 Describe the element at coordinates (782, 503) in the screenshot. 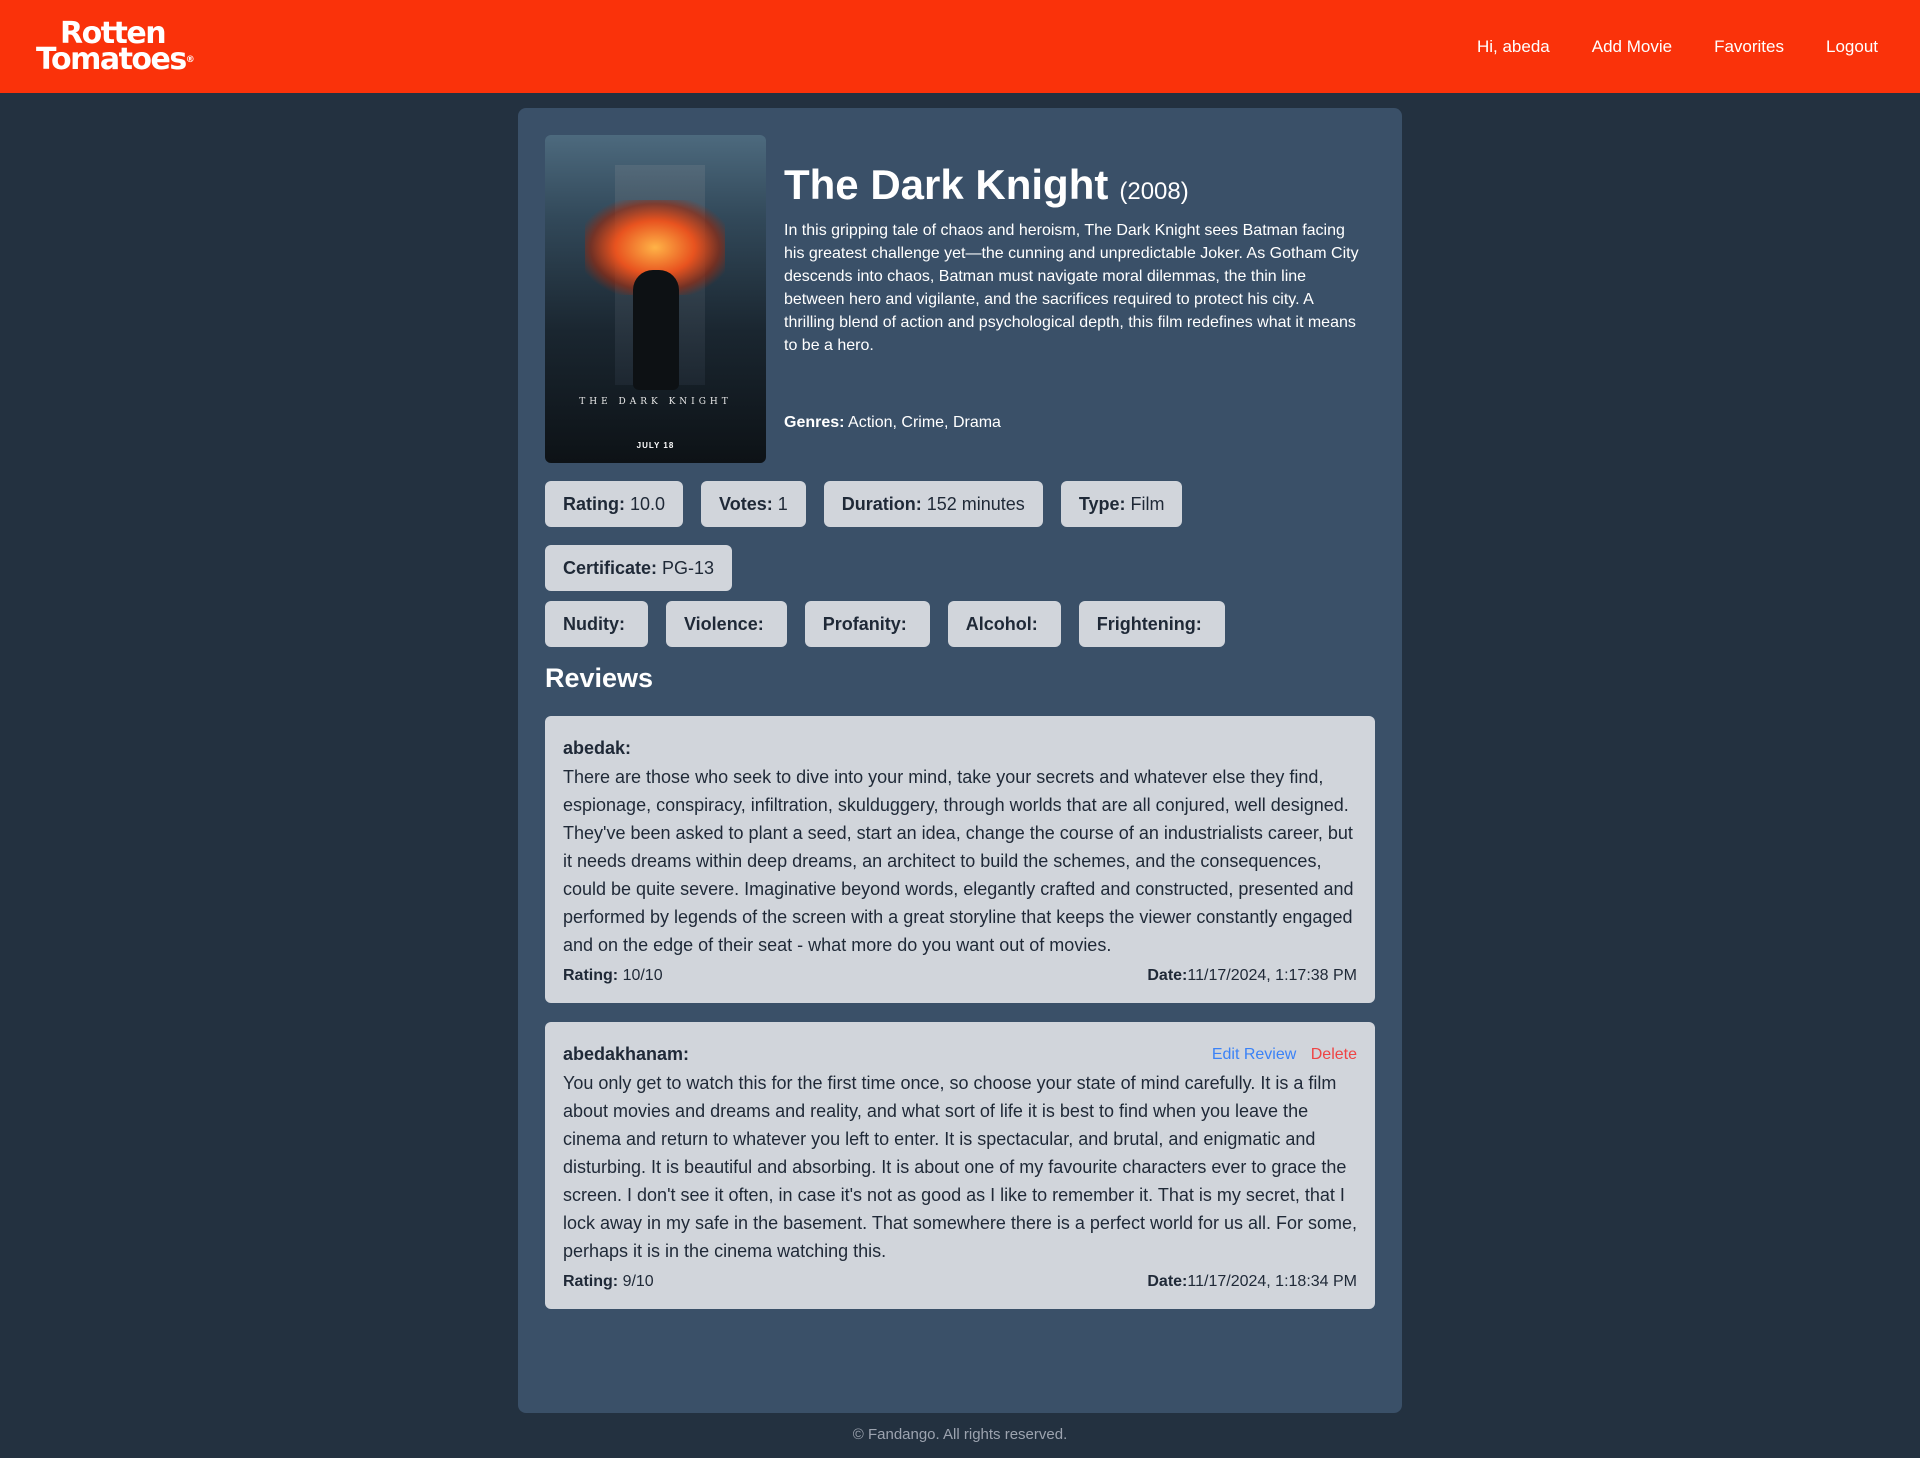

I see `stat-votes-value: 1` at that location.